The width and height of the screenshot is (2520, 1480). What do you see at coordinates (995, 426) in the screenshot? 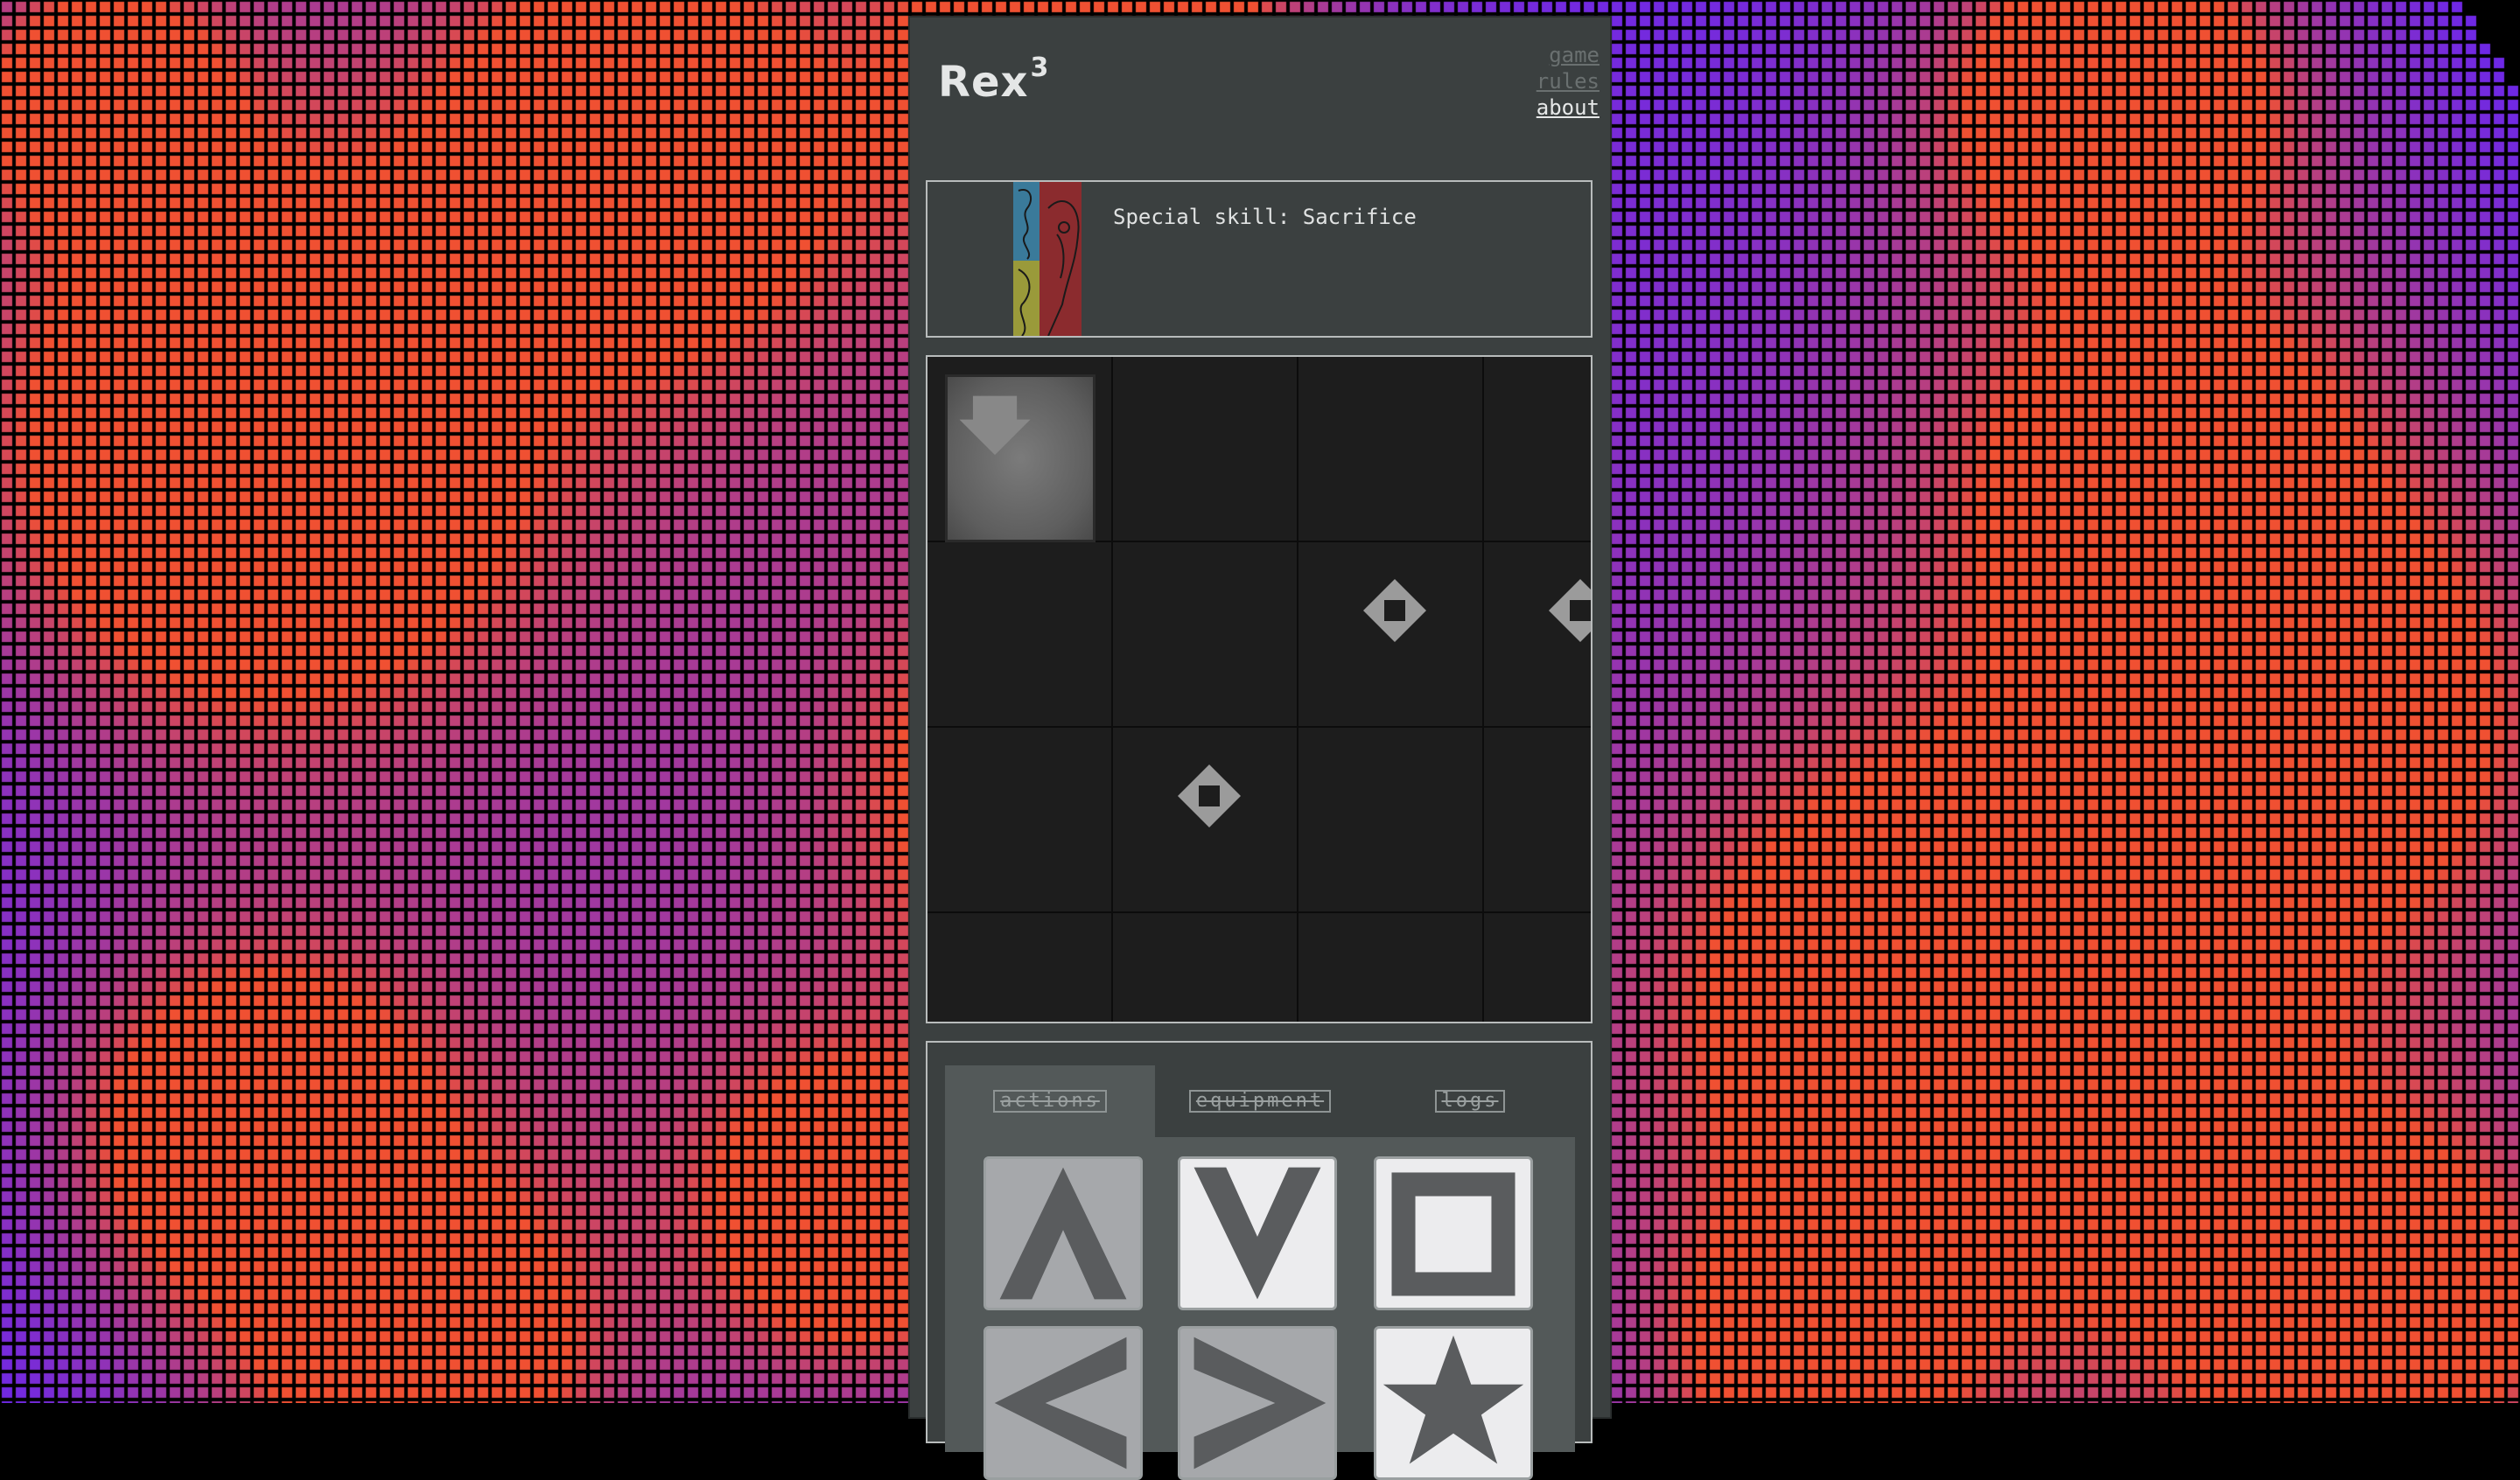
I see `face-down-card-icon` at bounding box center [995, 426].